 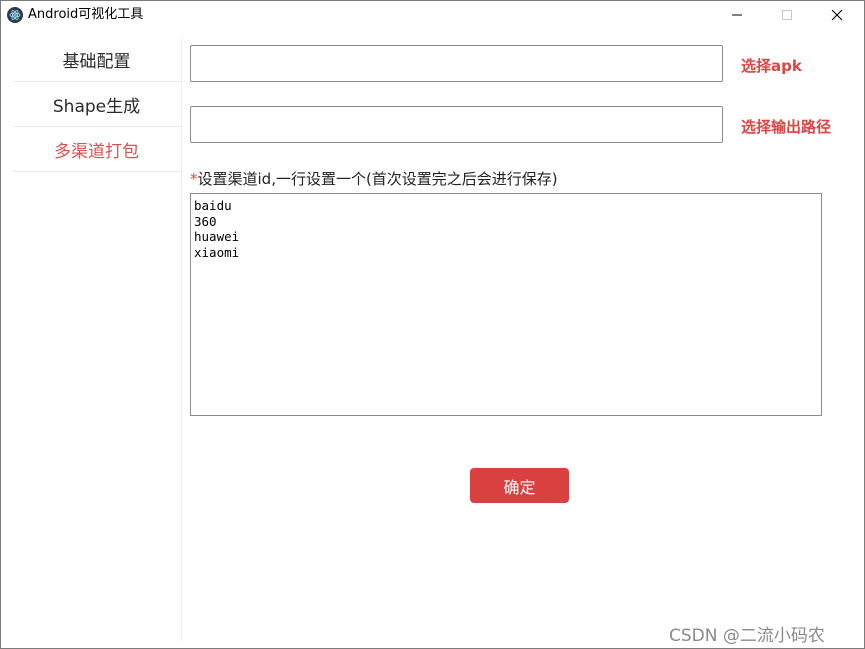 I want to click on electron-app-icon, so click(x=15, y=15).